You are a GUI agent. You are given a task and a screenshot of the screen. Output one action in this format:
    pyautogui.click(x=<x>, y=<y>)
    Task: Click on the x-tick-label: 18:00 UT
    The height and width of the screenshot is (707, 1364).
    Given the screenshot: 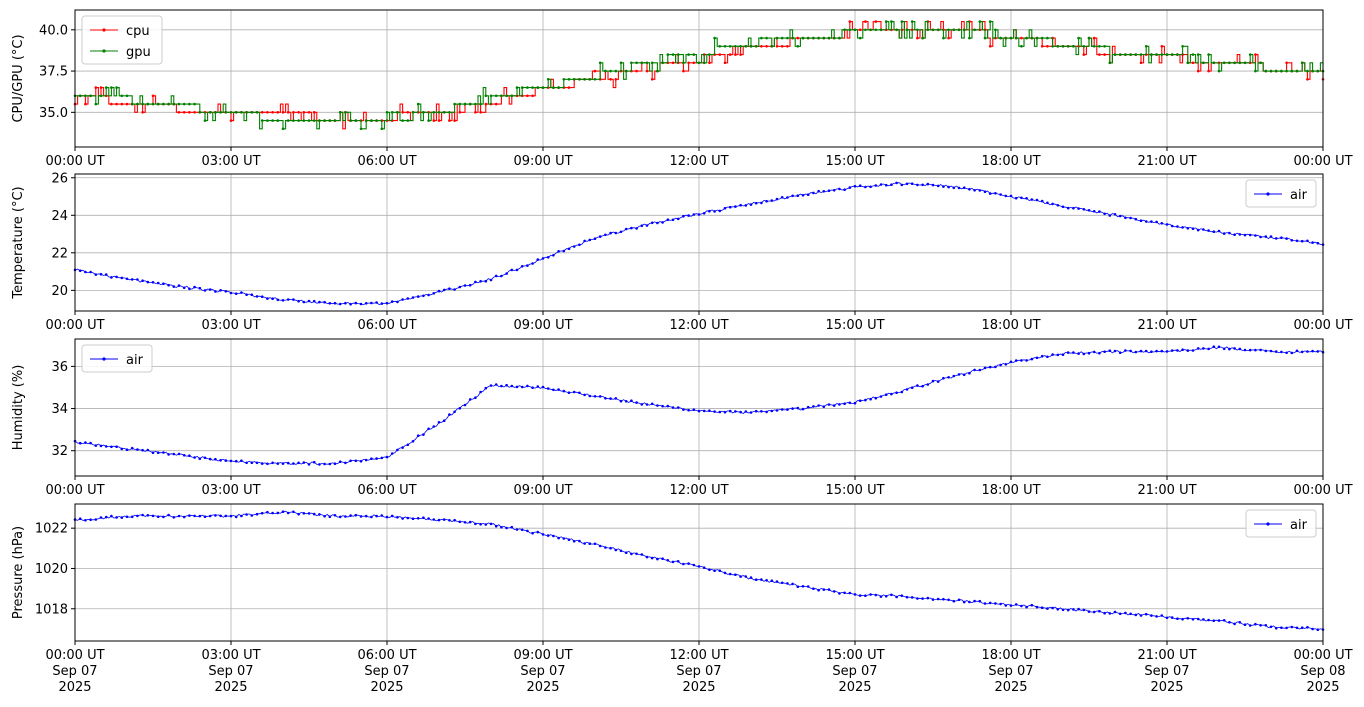 What is the action you would take?
    pyautogui.click(x=1010, y=490)
    